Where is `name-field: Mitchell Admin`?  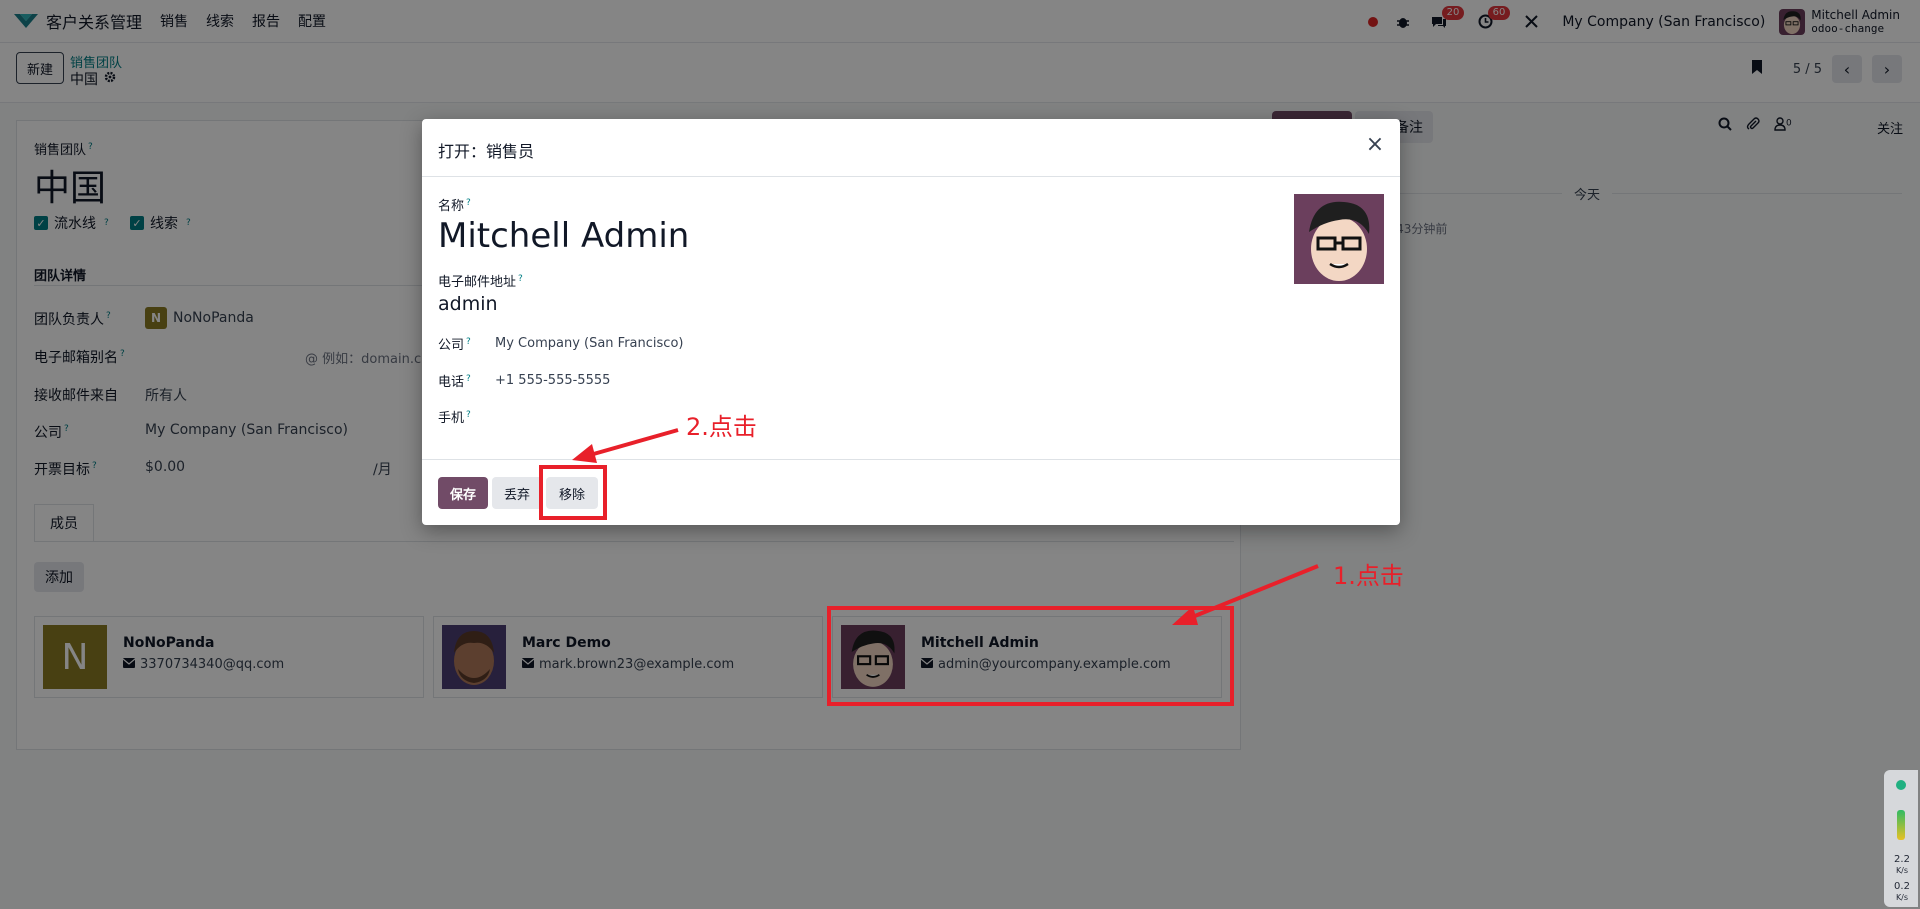 name-field: Mitchell Admin is located at coordinates (563, 236).